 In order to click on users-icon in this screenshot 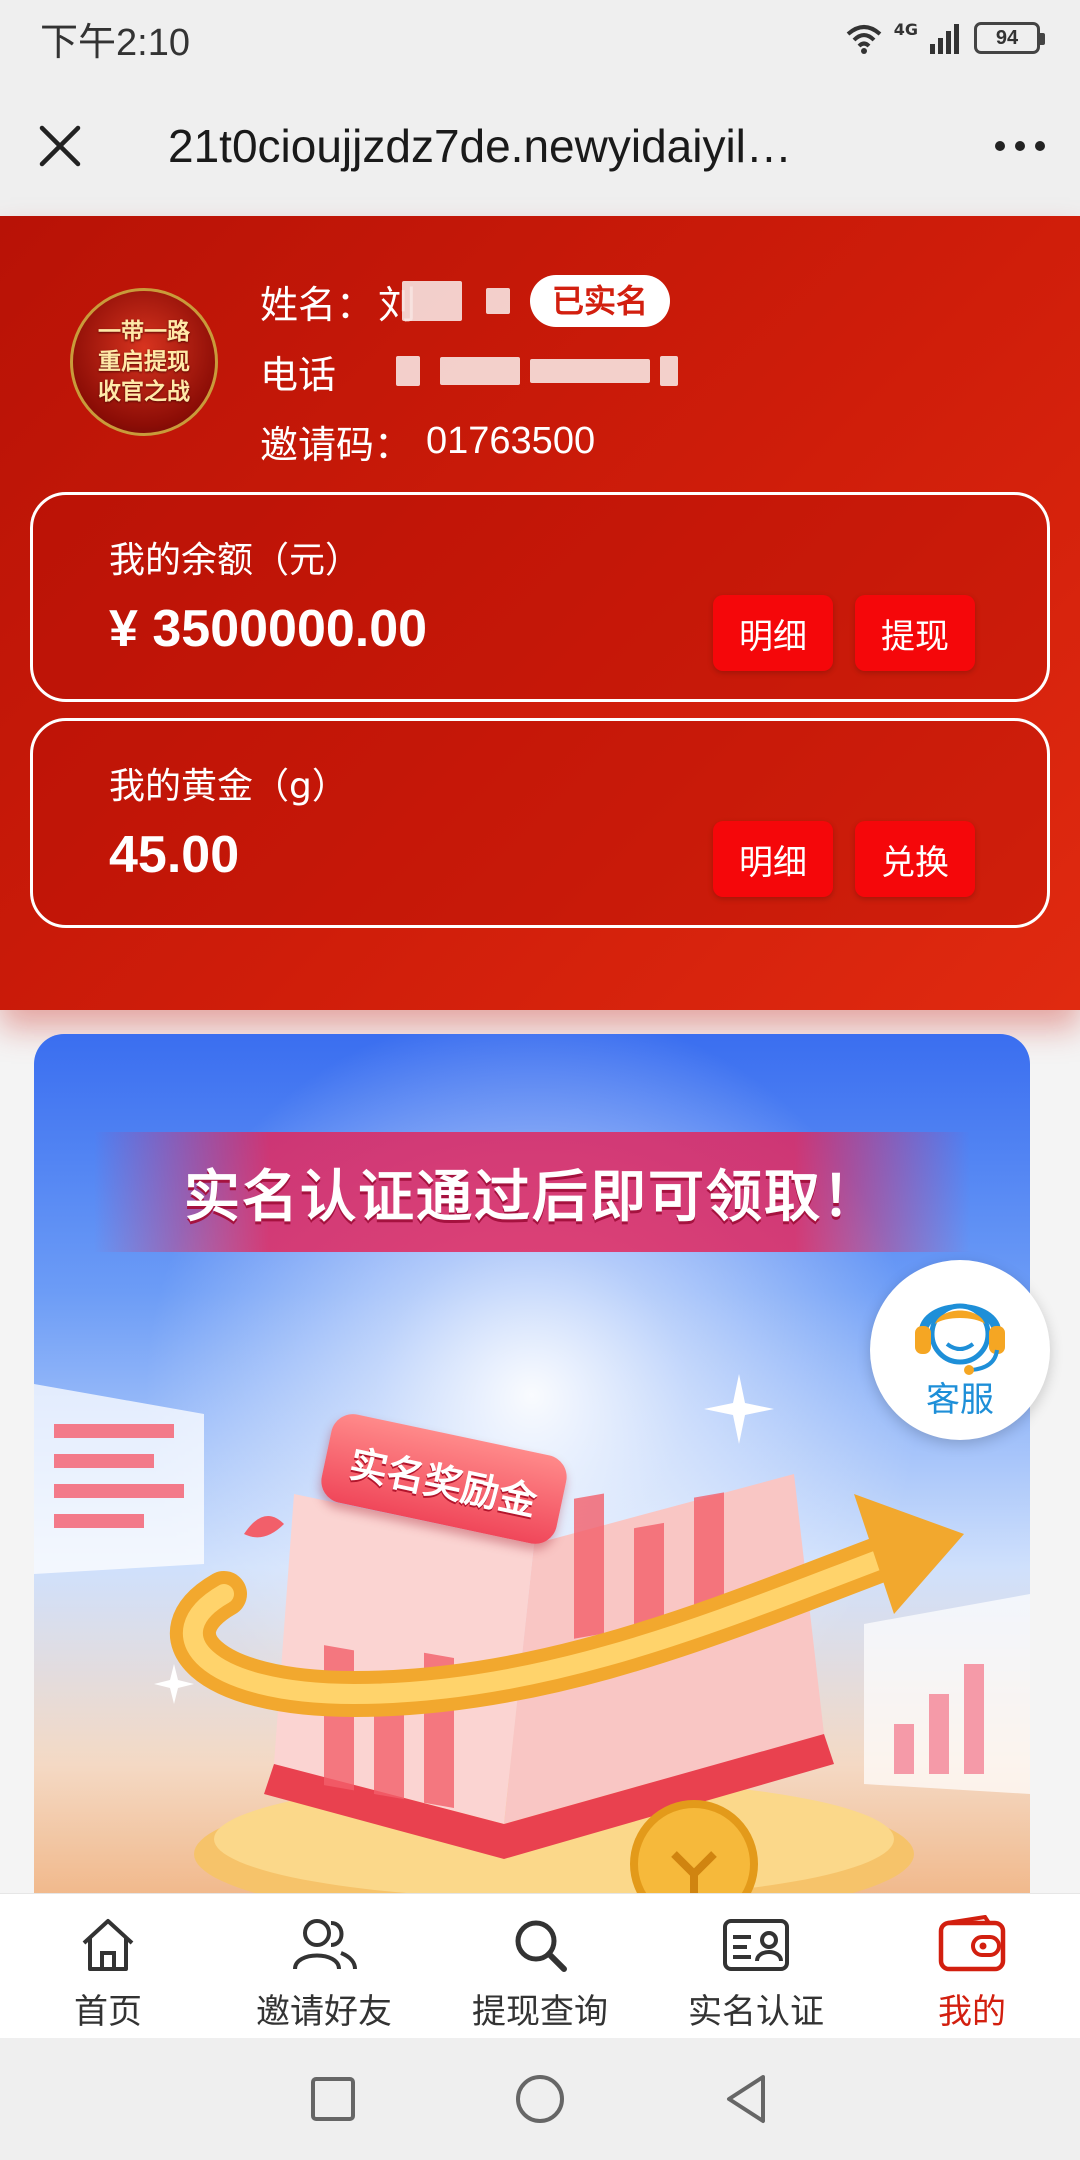, I will do `click(324, 1945)`.